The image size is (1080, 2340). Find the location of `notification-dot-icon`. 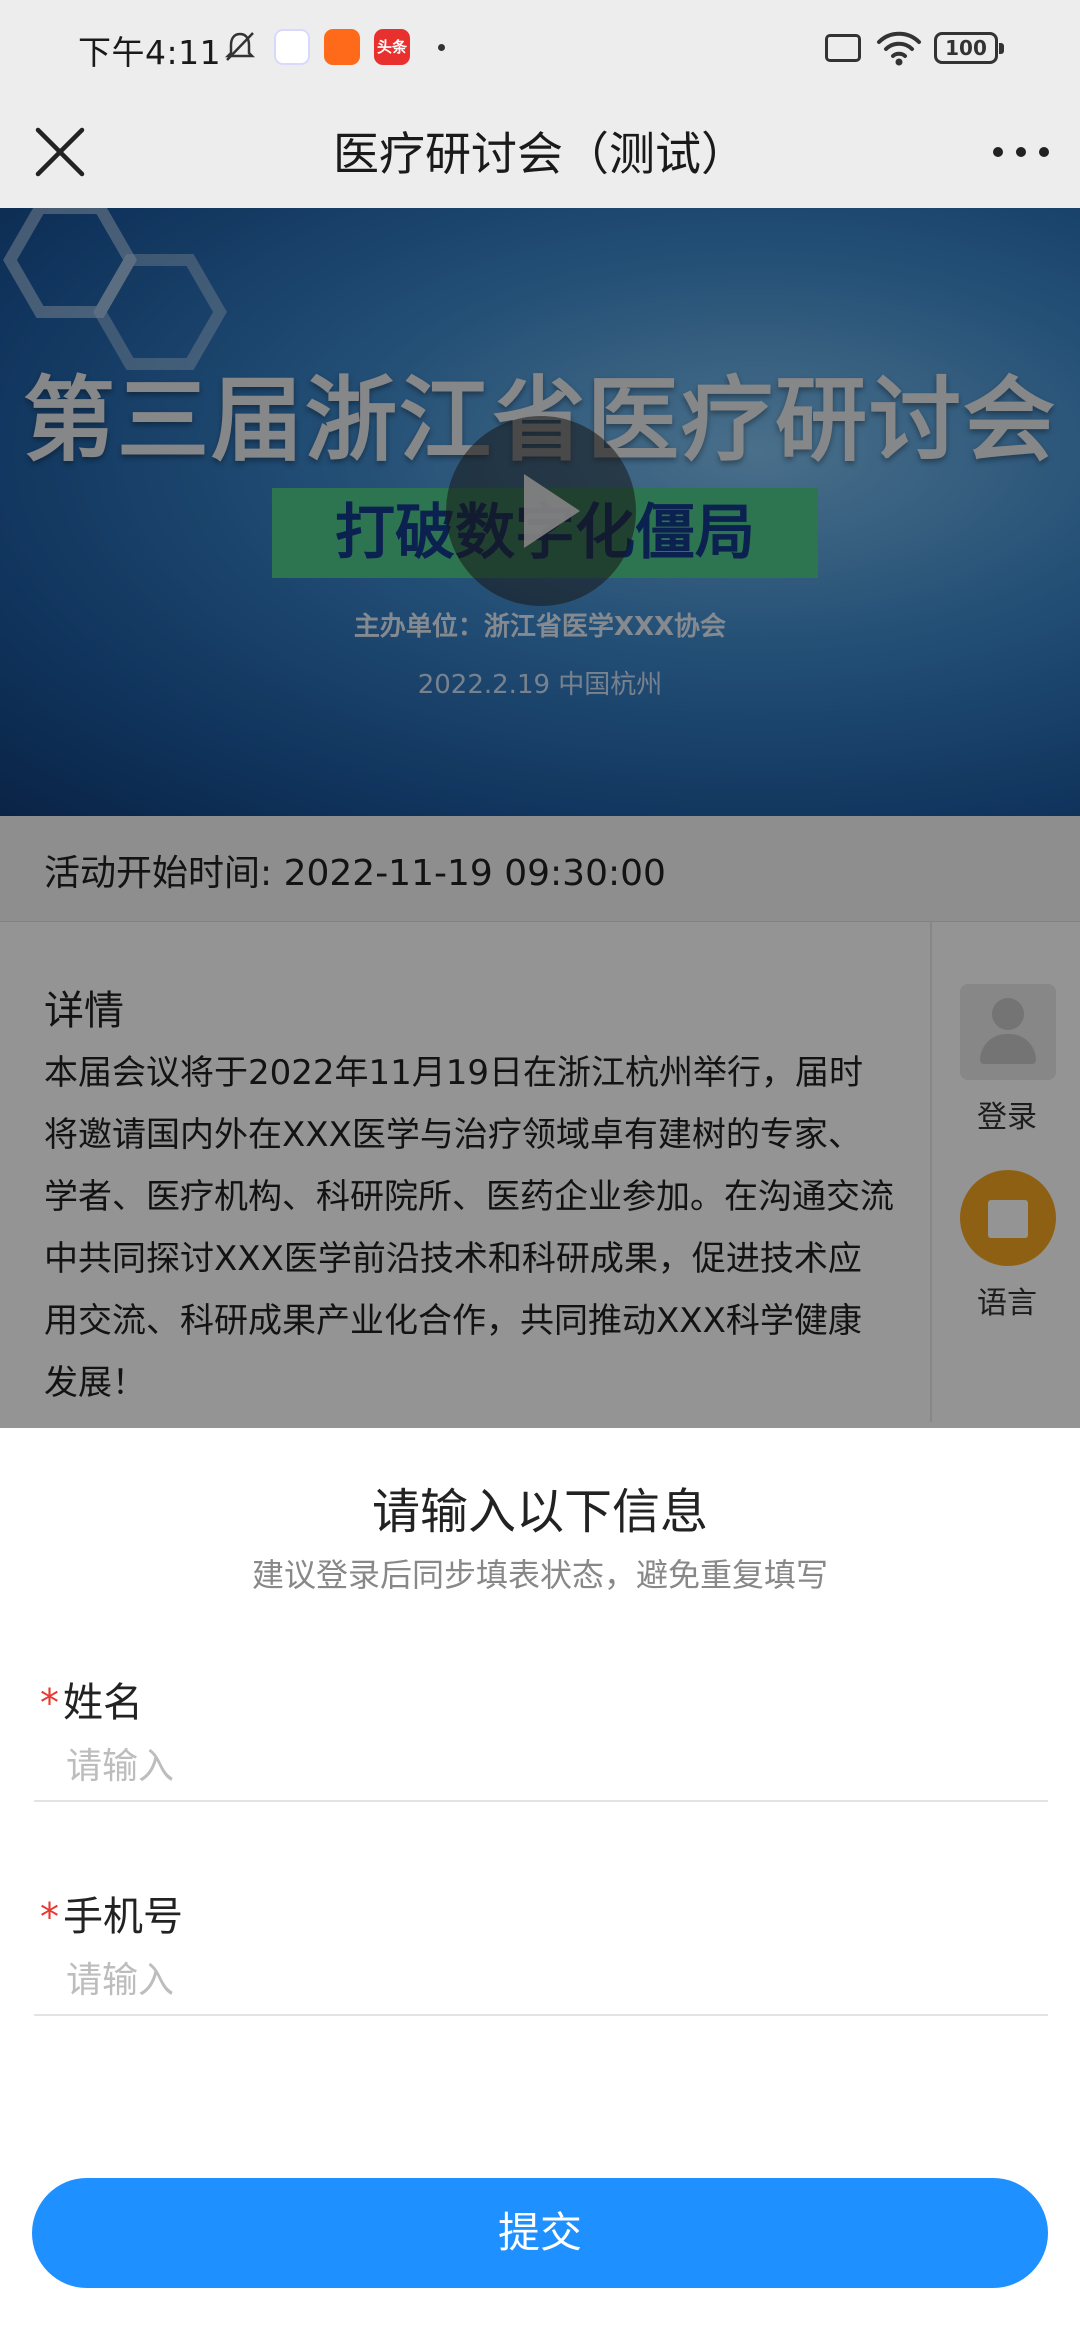

notification-dot-icon is located at coordinates (441, 47).